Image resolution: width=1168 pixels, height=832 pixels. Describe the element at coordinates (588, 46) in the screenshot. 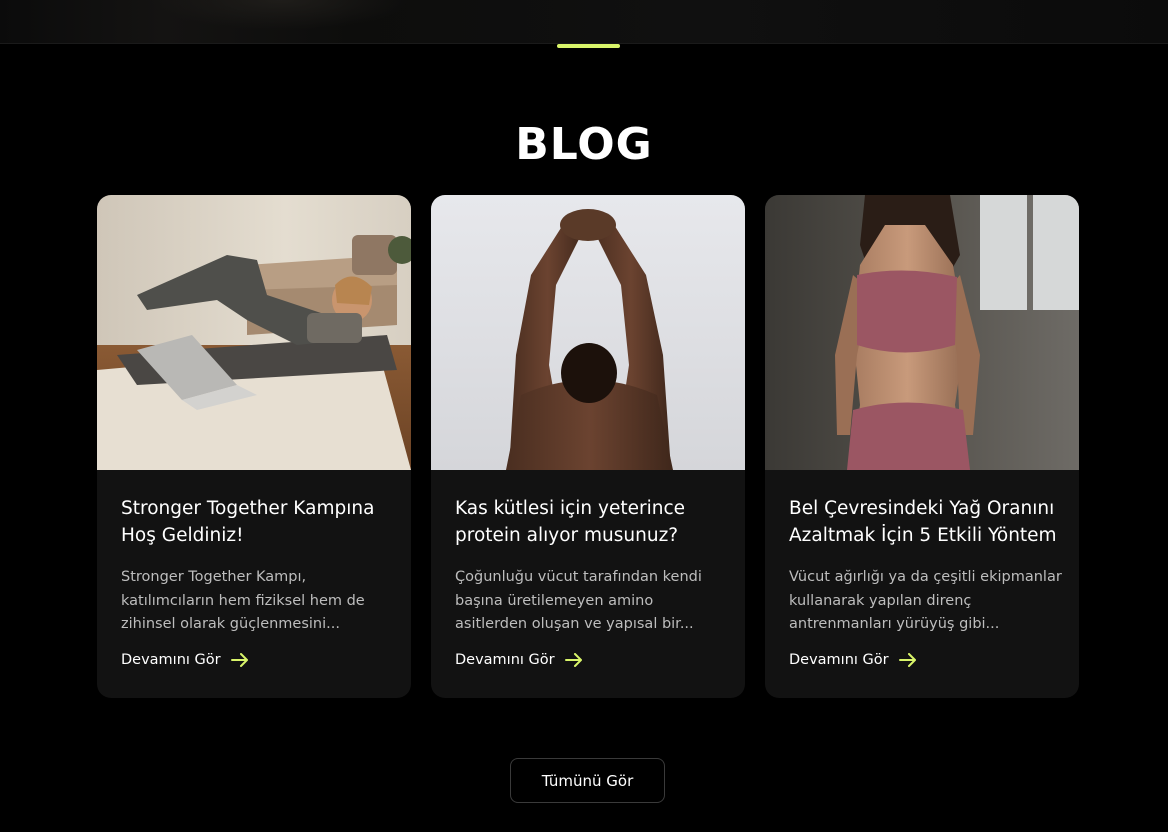

I see `section-accent-line` at that location.